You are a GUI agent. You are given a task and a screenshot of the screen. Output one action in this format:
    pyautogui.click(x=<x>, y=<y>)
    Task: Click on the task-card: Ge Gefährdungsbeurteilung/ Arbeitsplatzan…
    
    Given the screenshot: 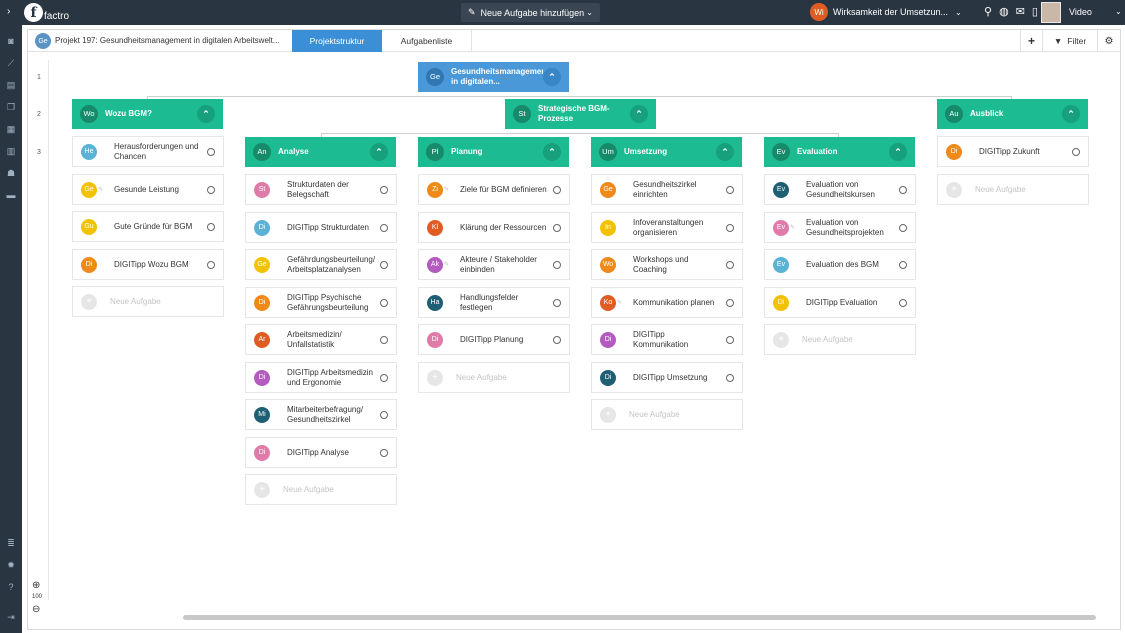 What is the action you would take?
    pyautogui.click(x=321, y=264)
    